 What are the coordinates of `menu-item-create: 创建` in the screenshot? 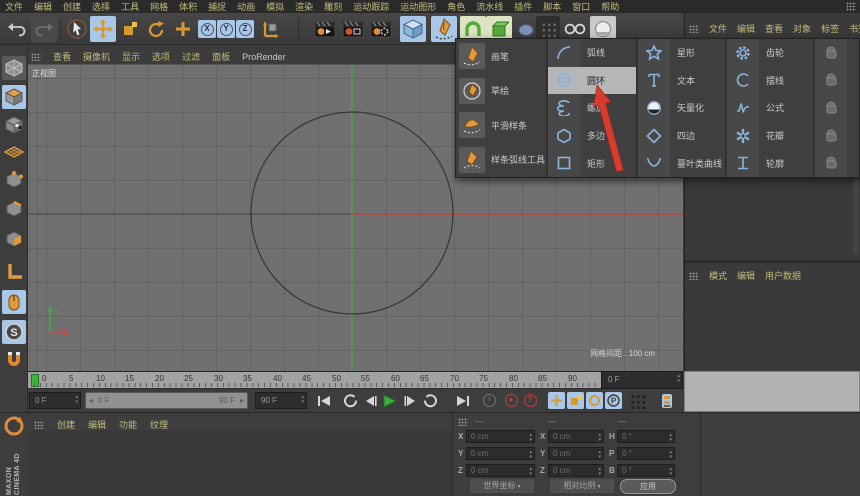 It's located at (72, 6).